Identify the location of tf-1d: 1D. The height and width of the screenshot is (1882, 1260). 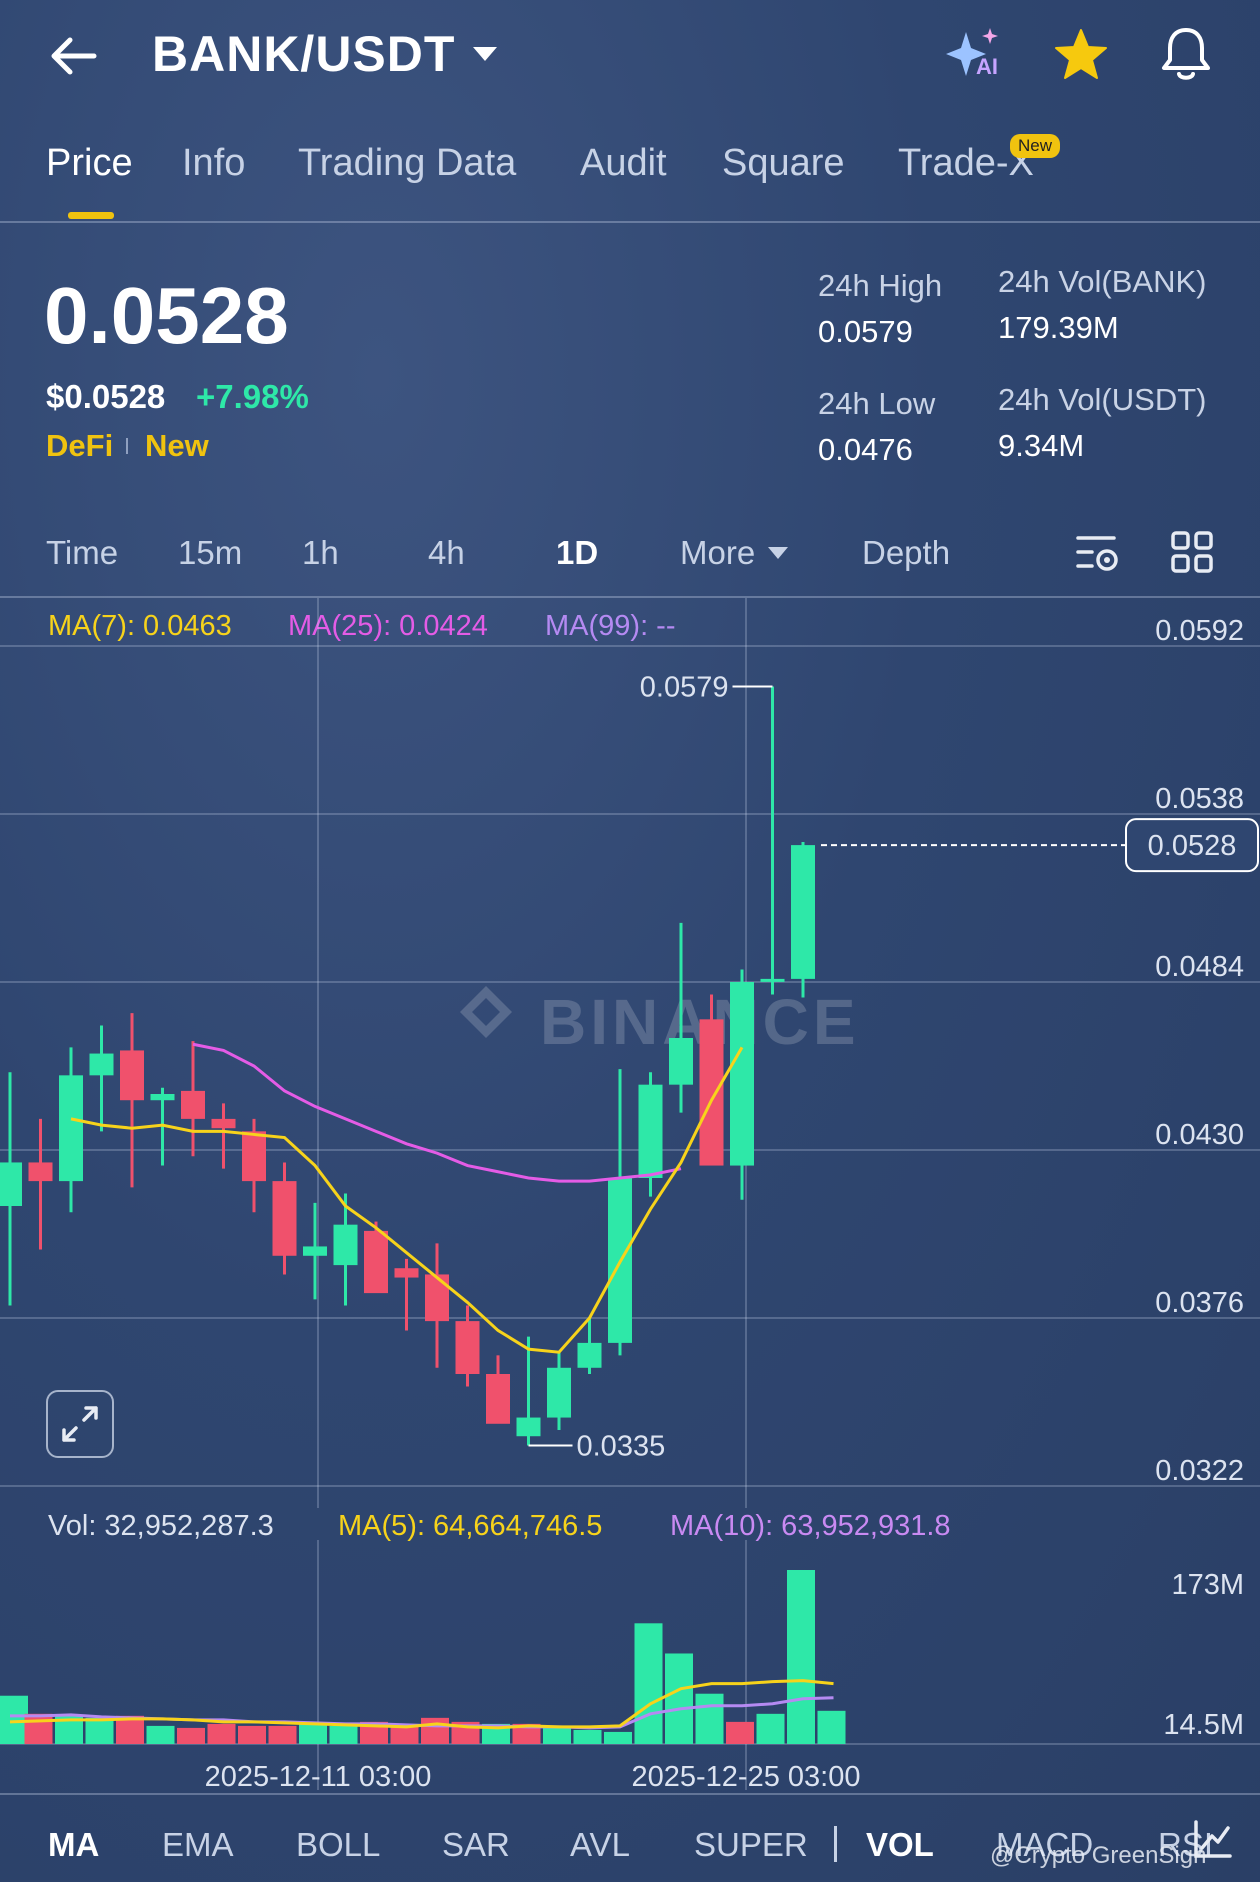
(577, 553).